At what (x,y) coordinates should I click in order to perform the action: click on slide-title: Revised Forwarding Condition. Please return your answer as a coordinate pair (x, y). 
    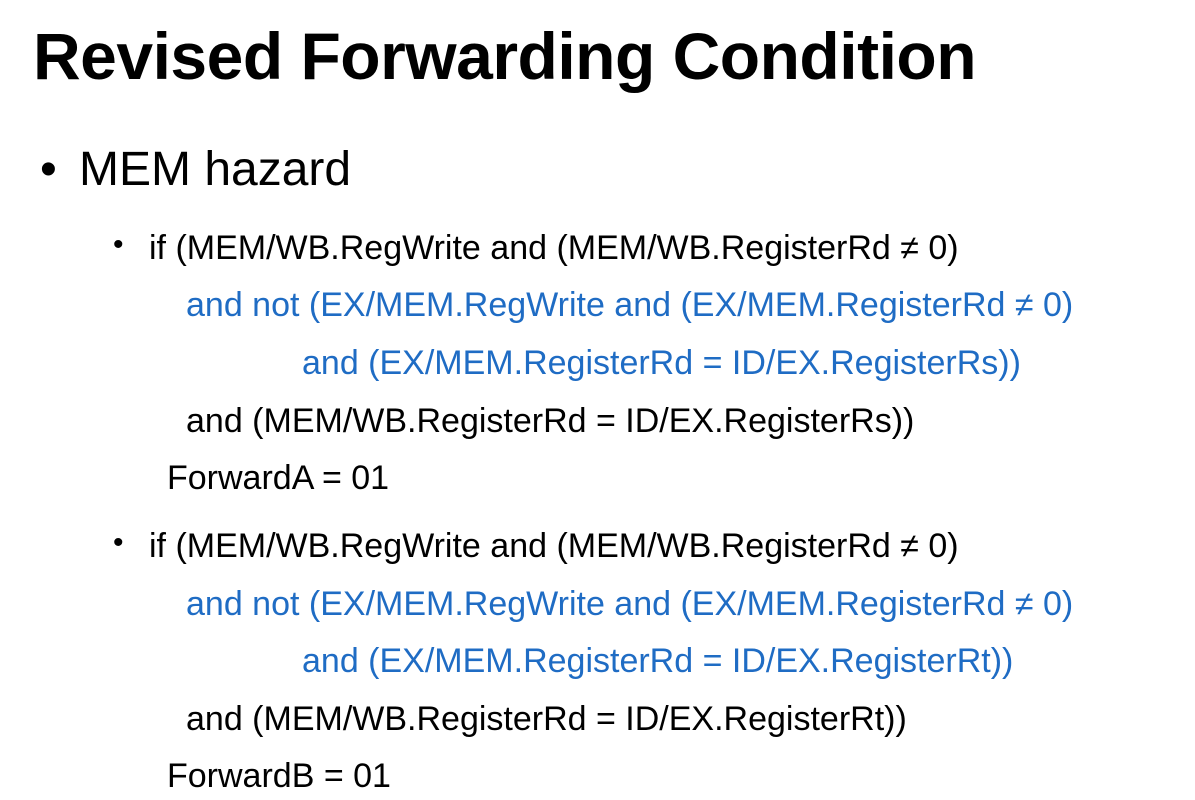
    Looking at the image, I should click on (505, 56).